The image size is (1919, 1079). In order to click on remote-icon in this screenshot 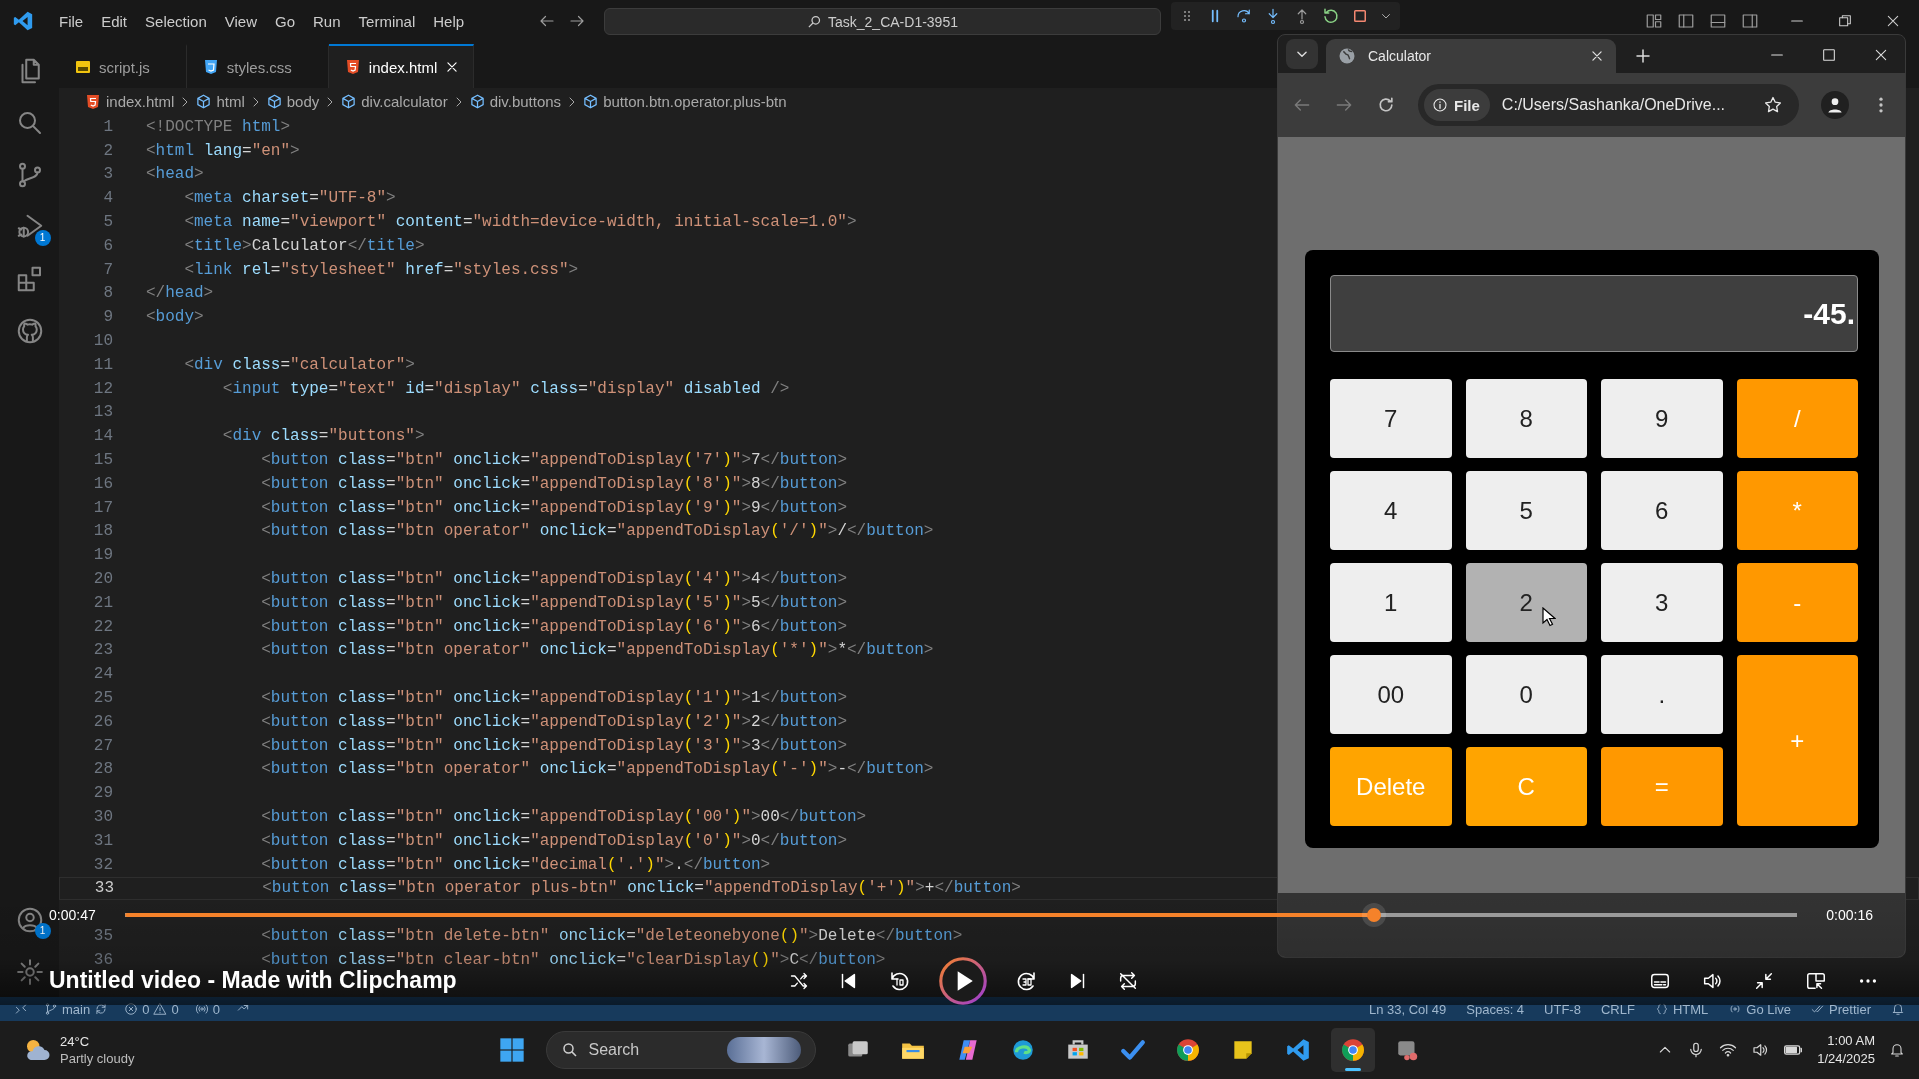, I will do `click(21, 1009)`.